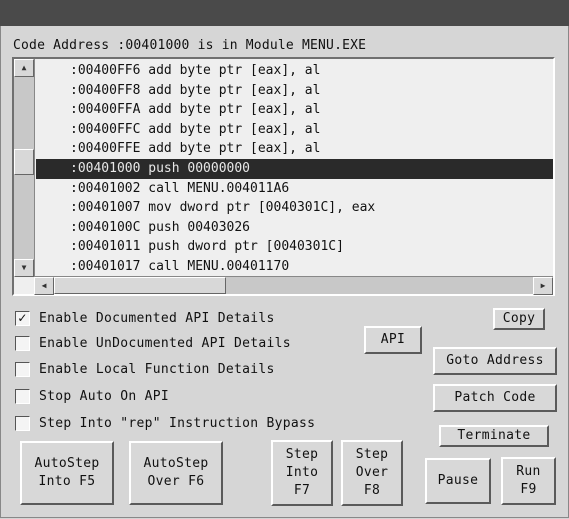 This screenshot has height=519, width=569. I want to click on code-line: :0040100C push 00403026, so click(294, 228).